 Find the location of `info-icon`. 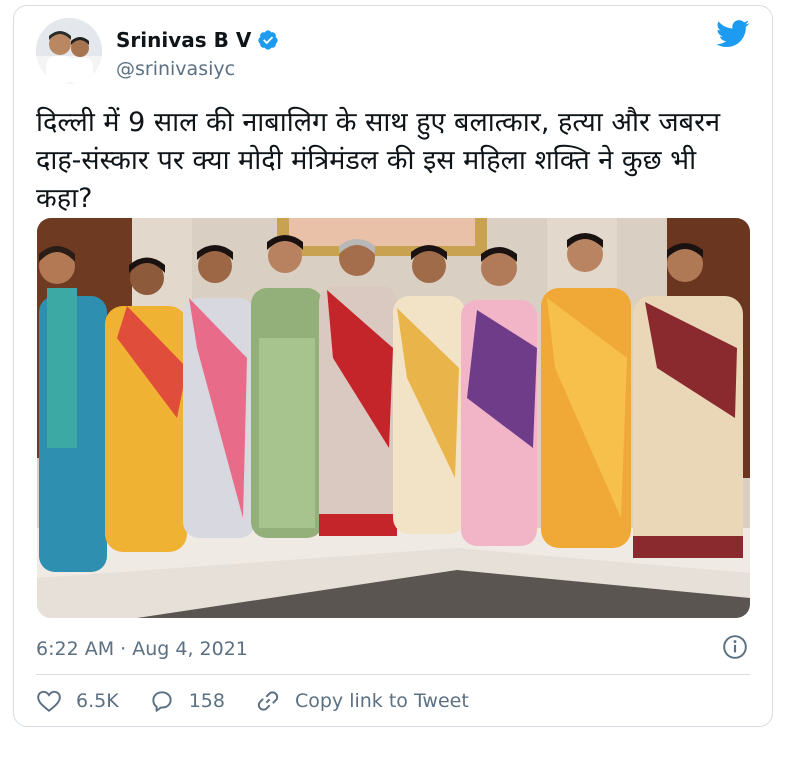

info-icon is located at coordinates (735, 647).